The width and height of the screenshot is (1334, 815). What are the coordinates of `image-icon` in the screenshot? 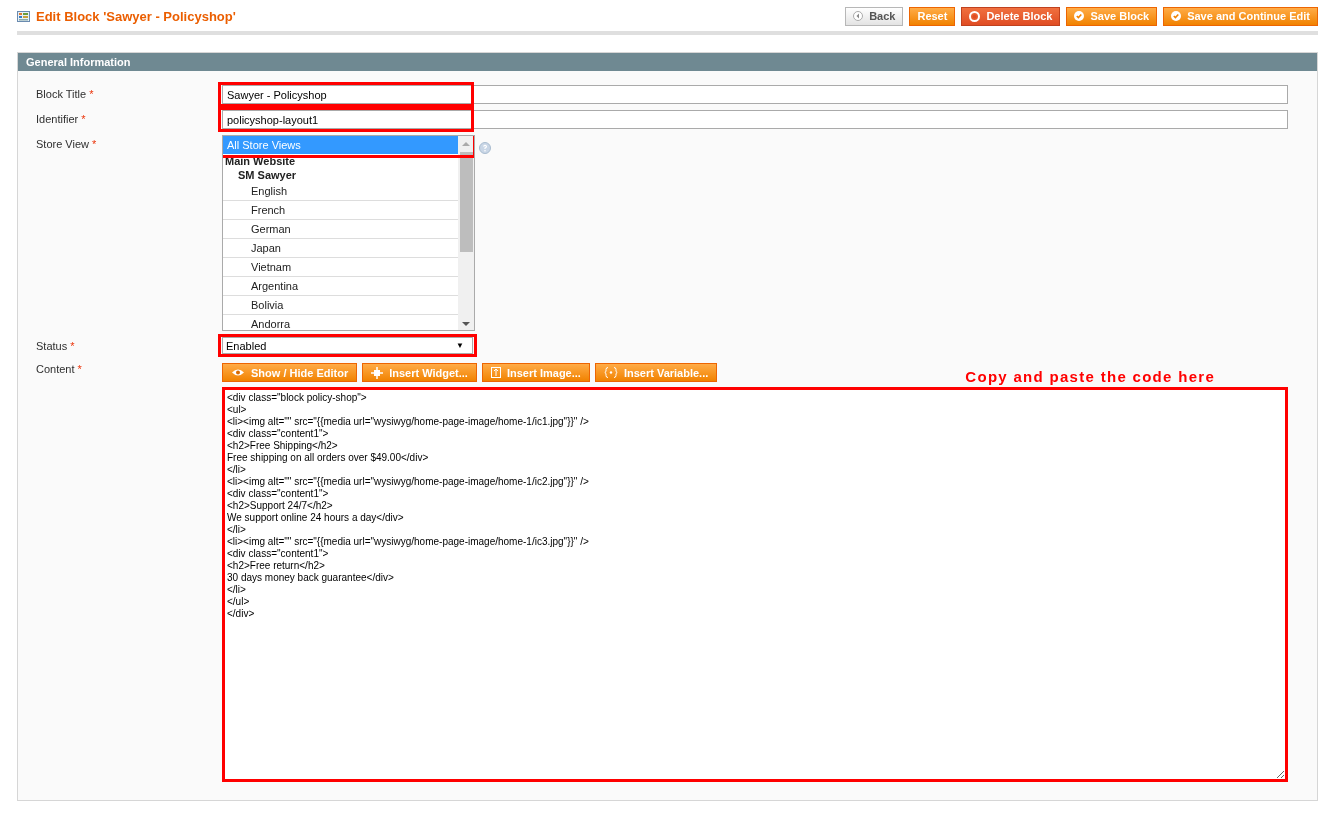 It's located at (495, 372).